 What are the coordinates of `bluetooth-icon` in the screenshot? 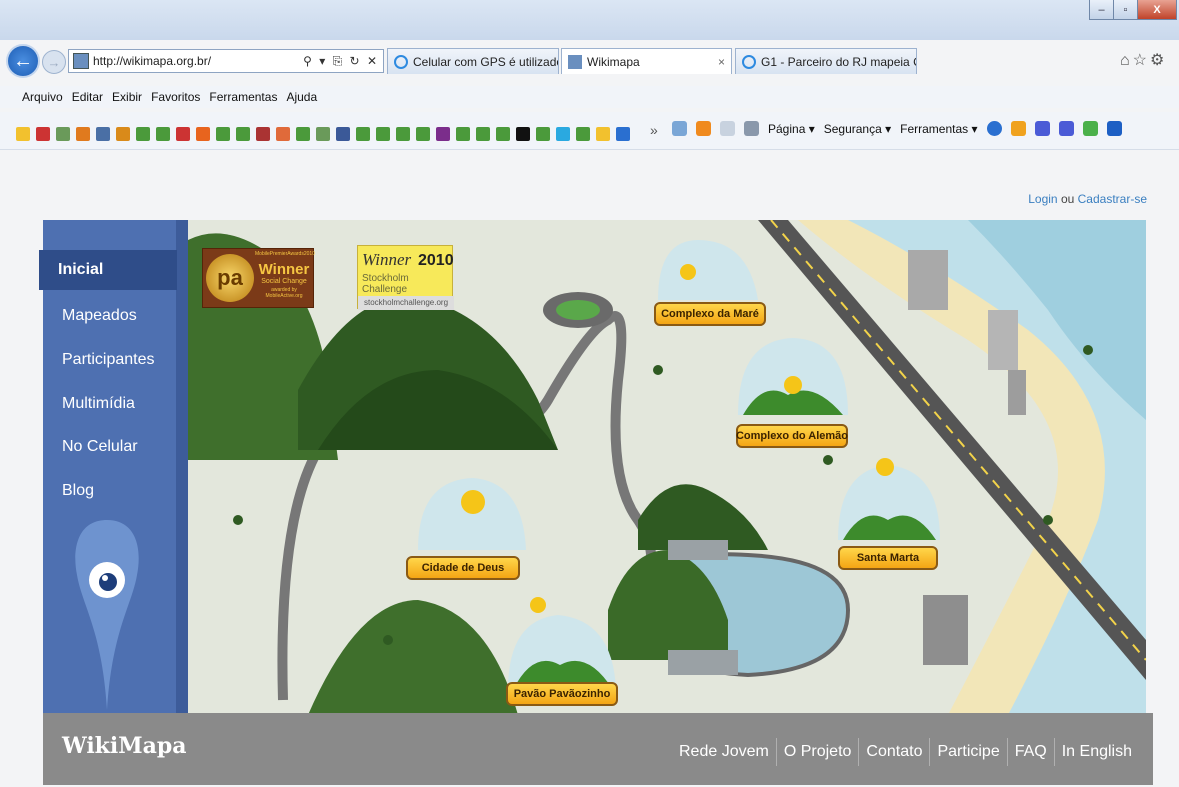 It's located at (1114, 128).